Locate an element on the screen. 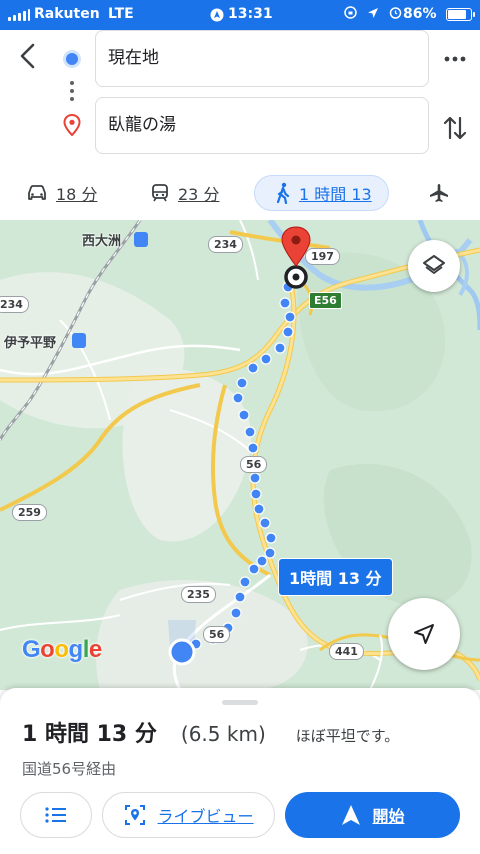  more-options-button is located at coordinates (455, 59).